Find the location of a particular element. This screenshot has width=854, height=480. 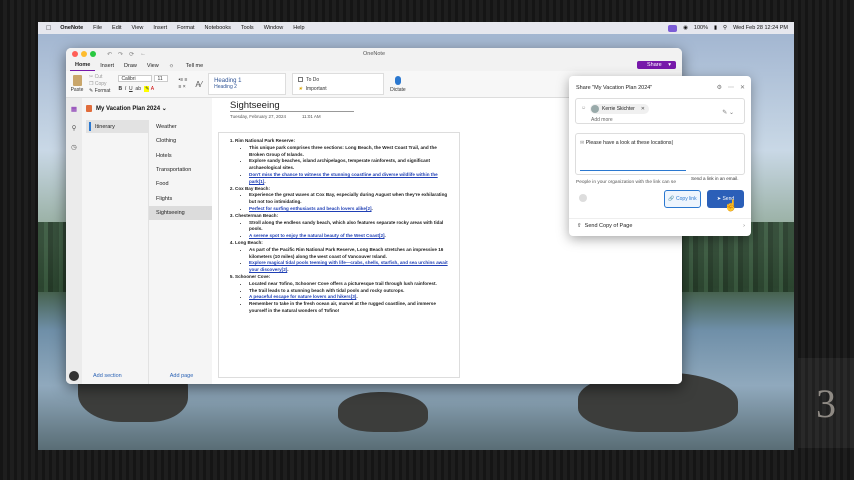

page-item-hotels: Hotels is located at coordinates (180, 156).